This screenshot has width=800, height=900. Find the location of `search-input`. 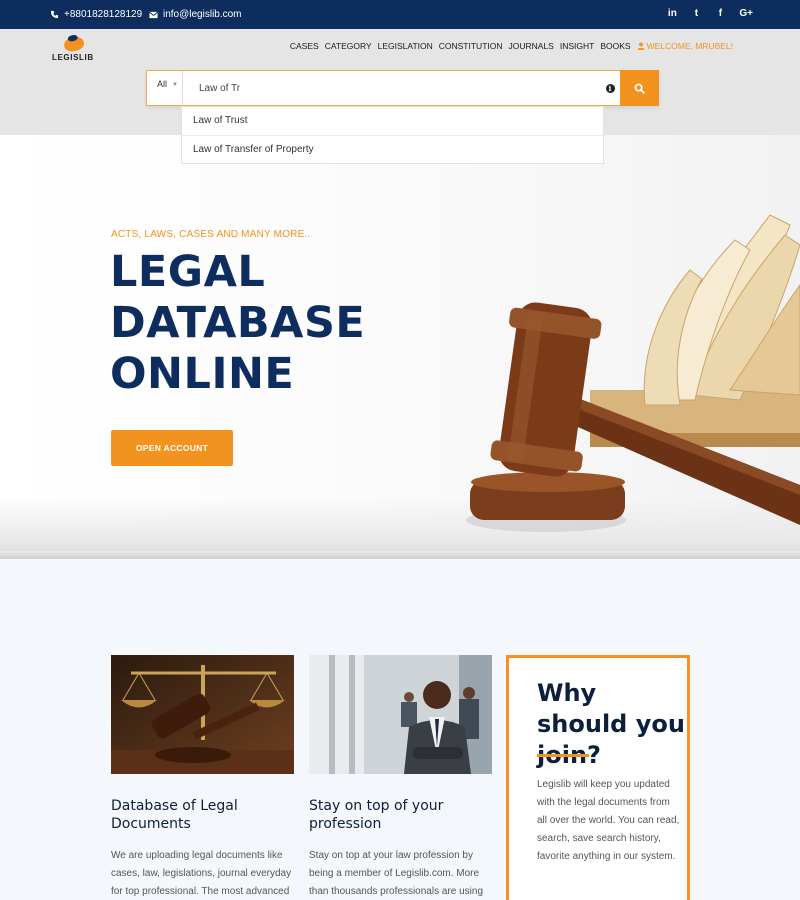

search-input is located at coordinates (391, 88).